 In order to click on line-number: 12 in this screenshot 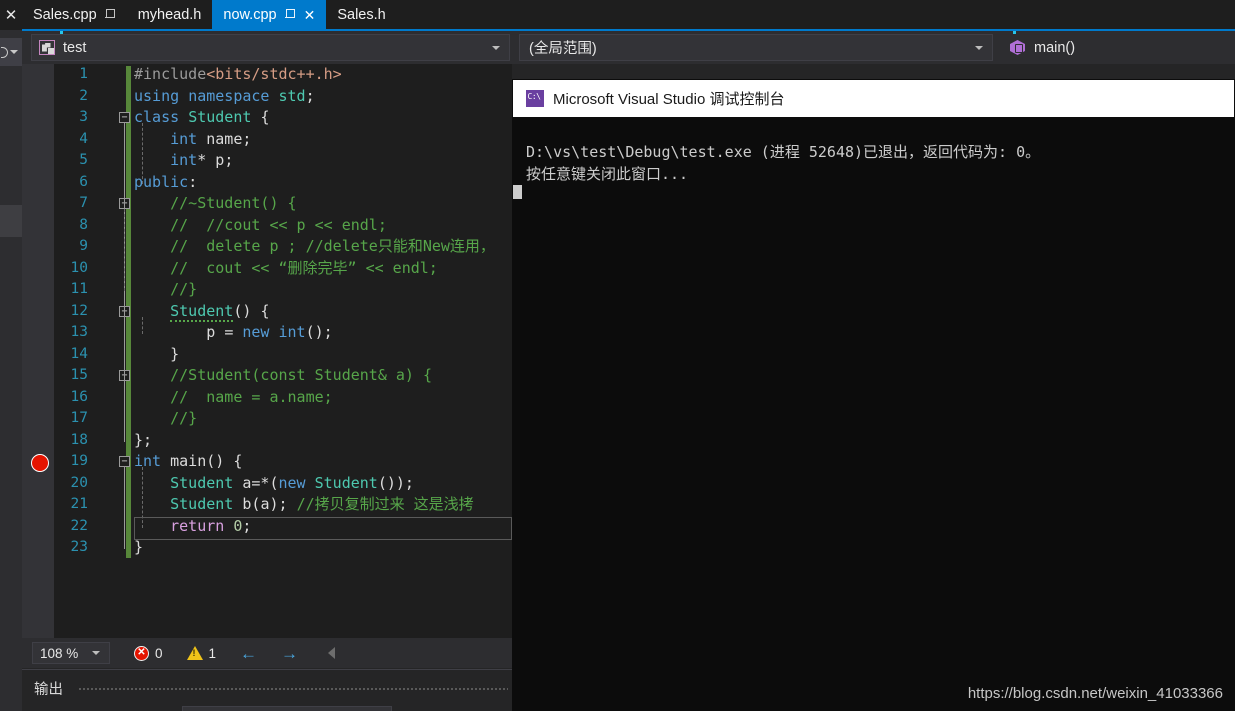, I will do `click(79, 310)`.